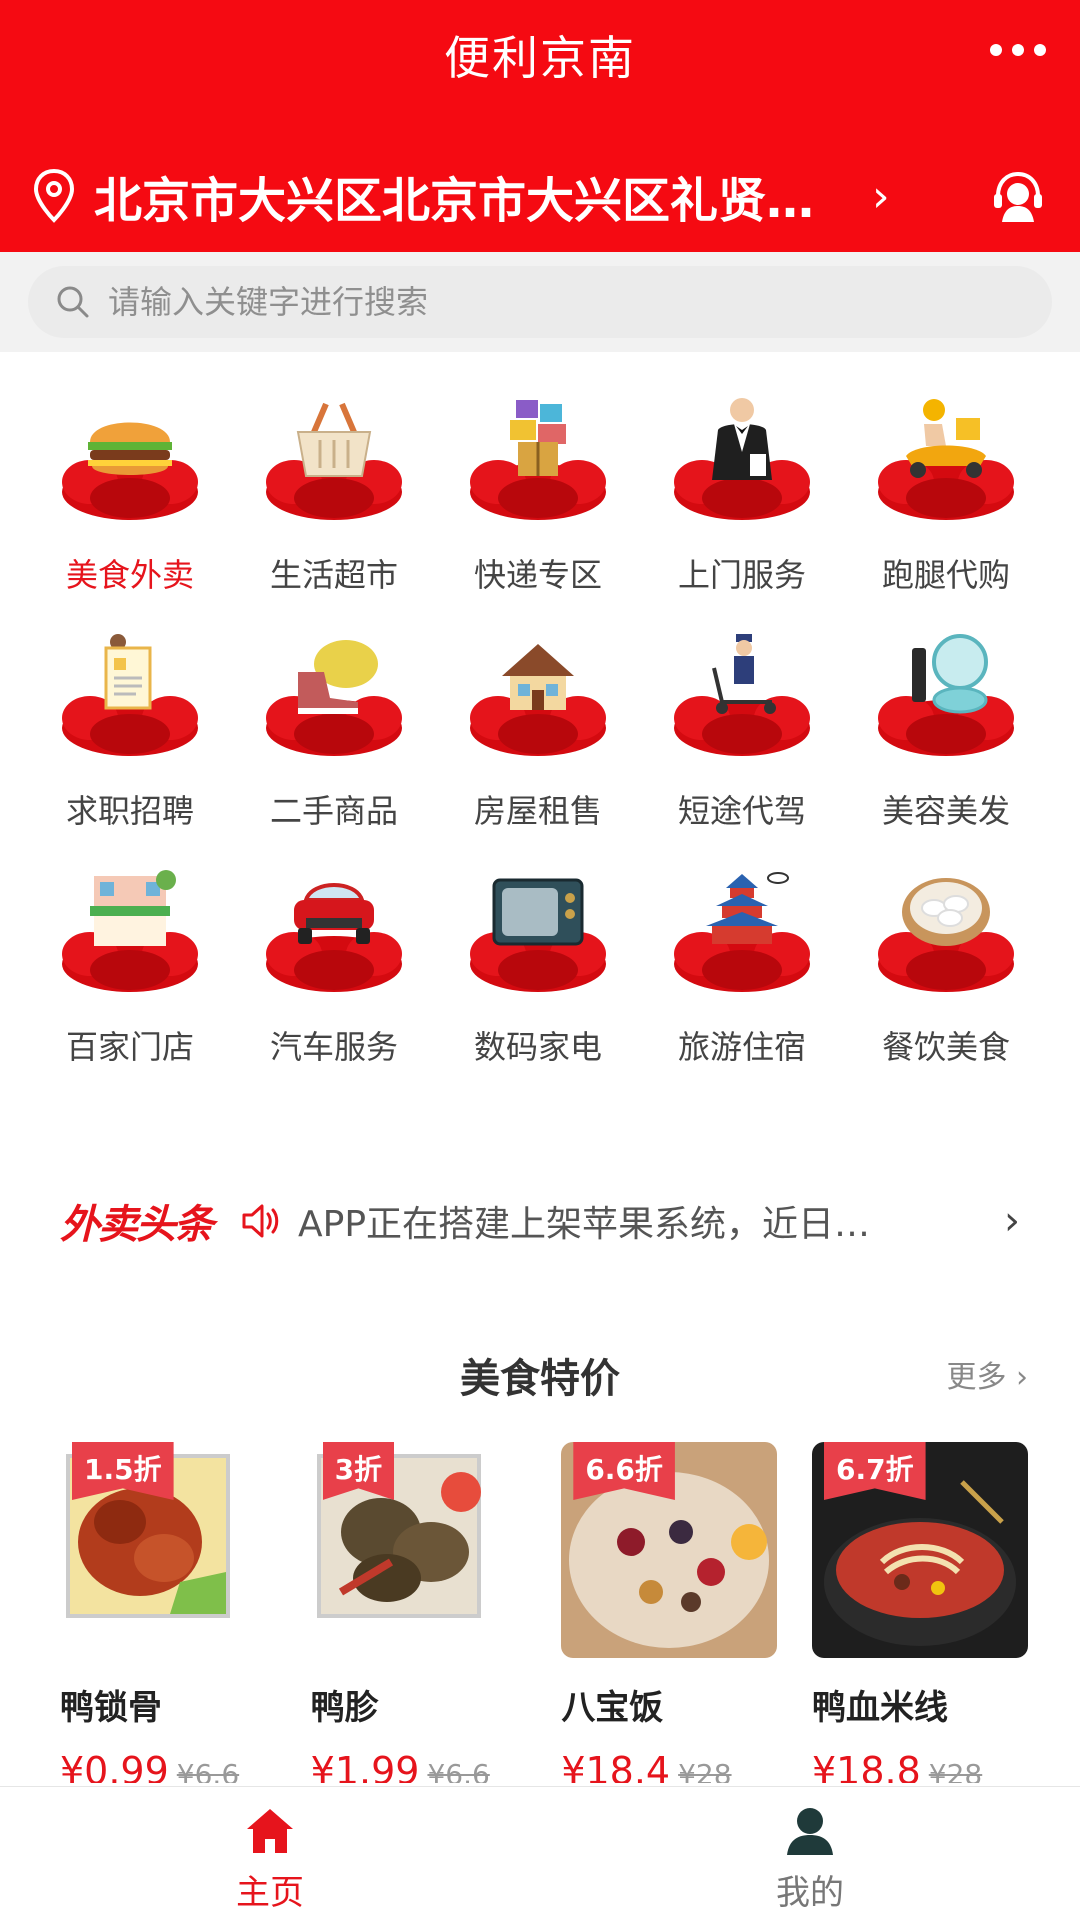 This screenshot has width=1080, height=1920. I want to click on category-electronics: 数码家电, so click(538, 964).